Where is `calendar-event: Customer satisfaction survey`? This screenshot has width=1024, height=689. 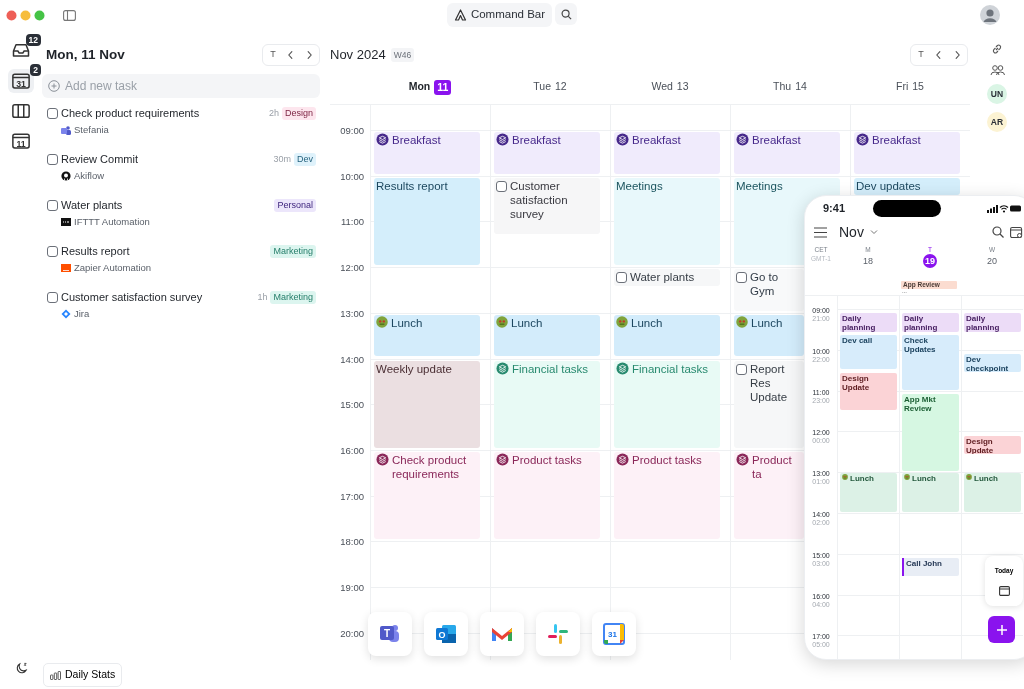 calendar-event: Customer satisfaction survey is located at coordinates (547, 206).